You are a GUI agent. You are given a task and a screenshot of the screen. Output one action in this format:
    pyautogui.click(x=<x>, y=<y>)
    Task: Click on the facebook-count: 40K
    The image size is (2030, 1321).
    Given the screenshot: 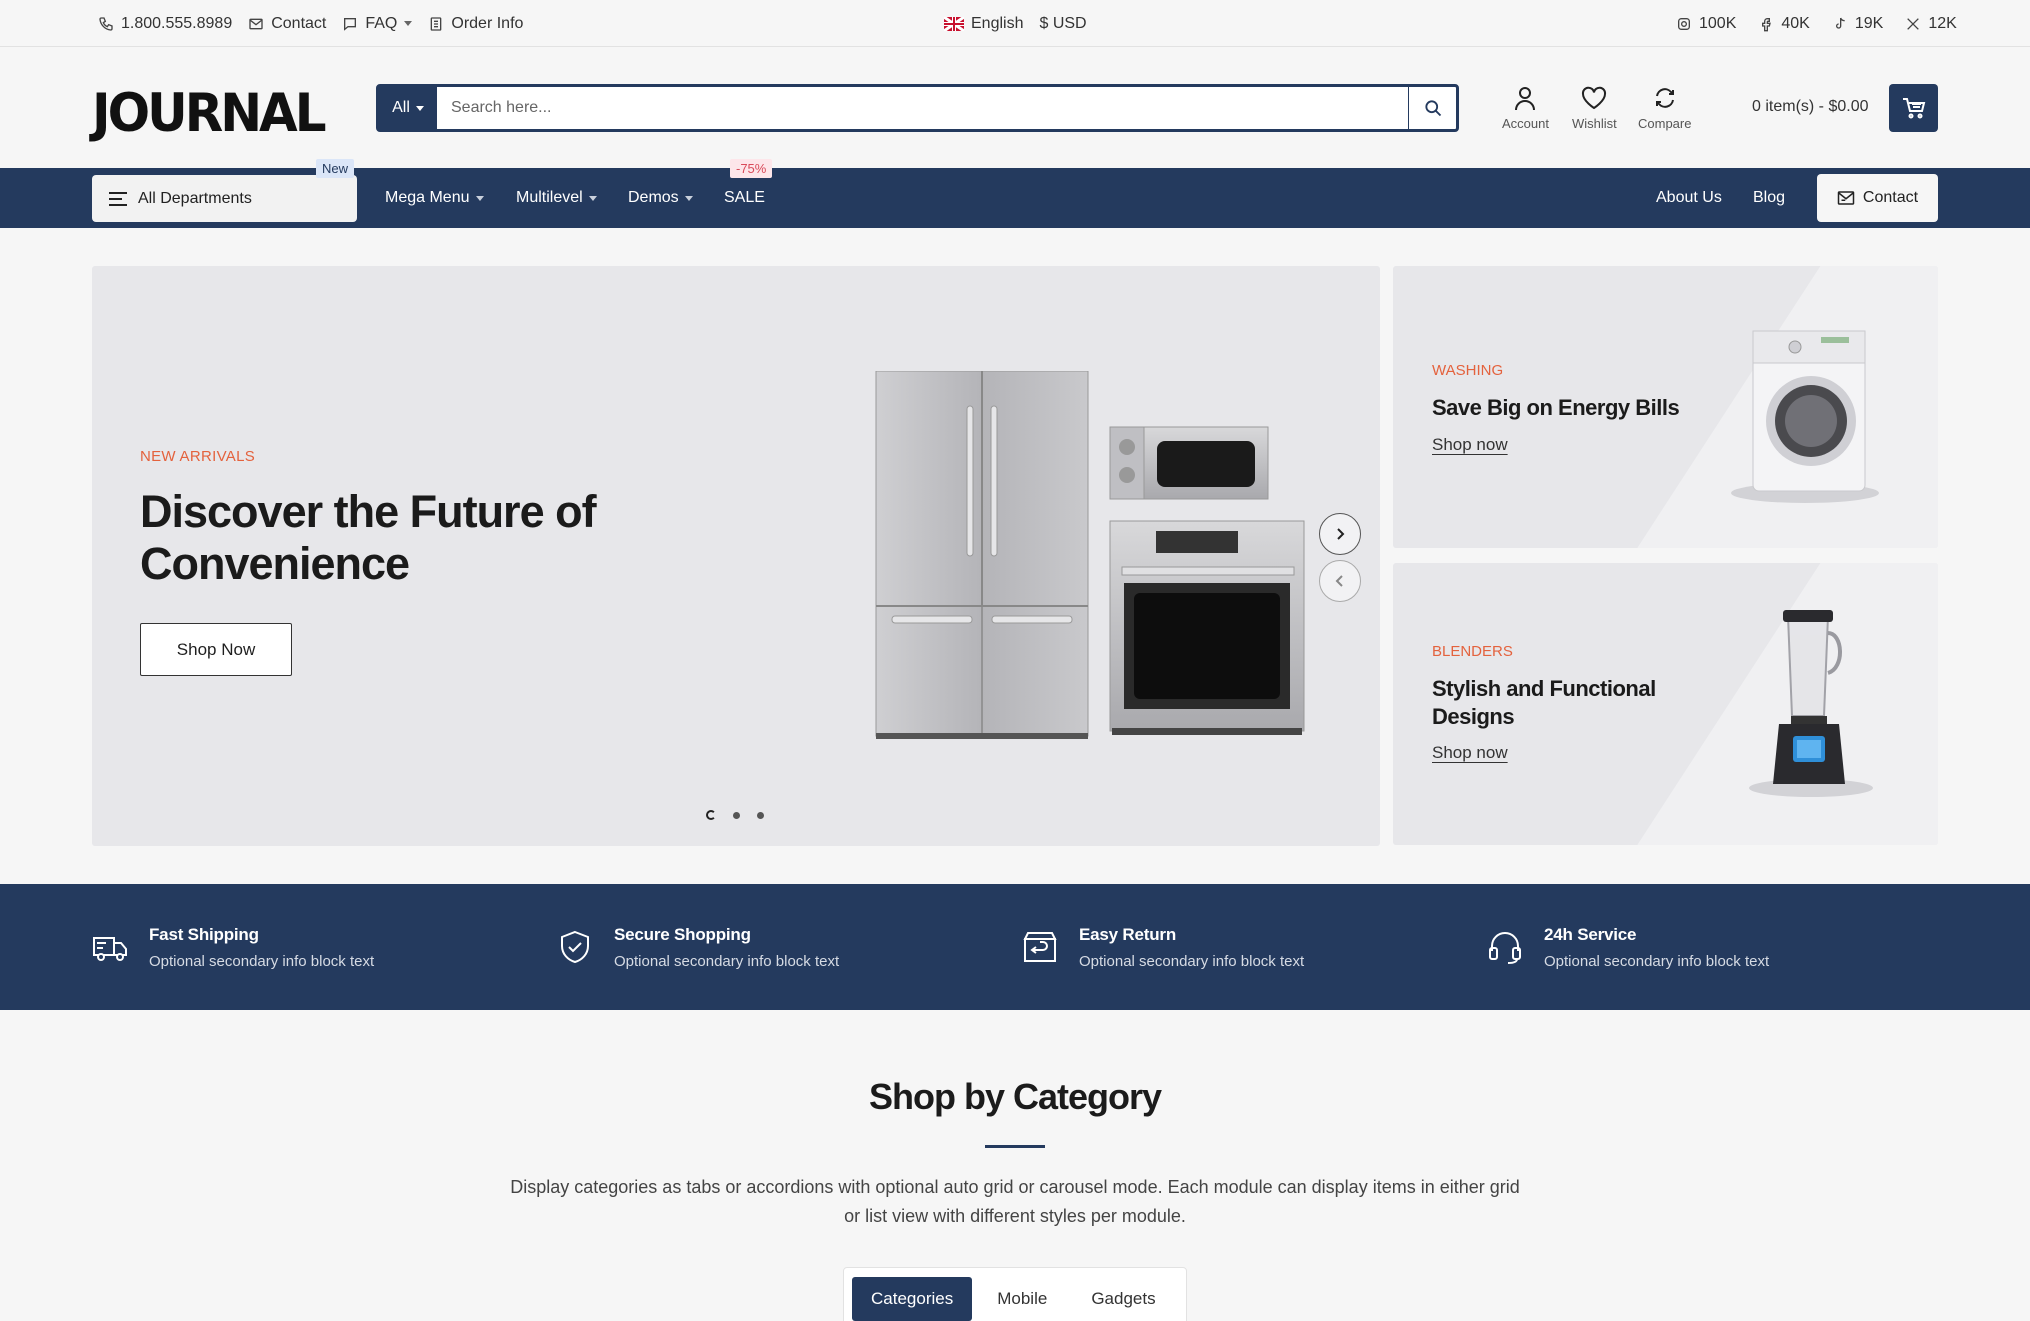 What is the action you would take?
    pyautogui.click(x=1795, y=23)
    